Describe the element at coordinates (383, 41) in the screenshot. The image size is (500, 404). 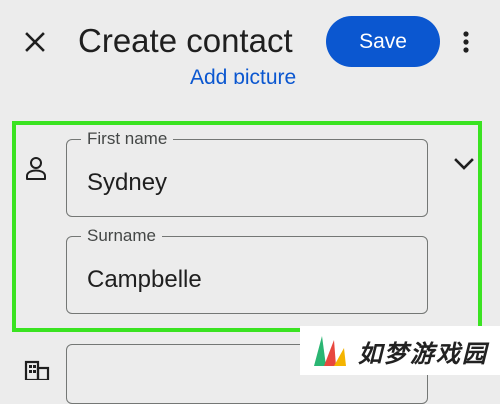
I see `save-button: Save` at that location.